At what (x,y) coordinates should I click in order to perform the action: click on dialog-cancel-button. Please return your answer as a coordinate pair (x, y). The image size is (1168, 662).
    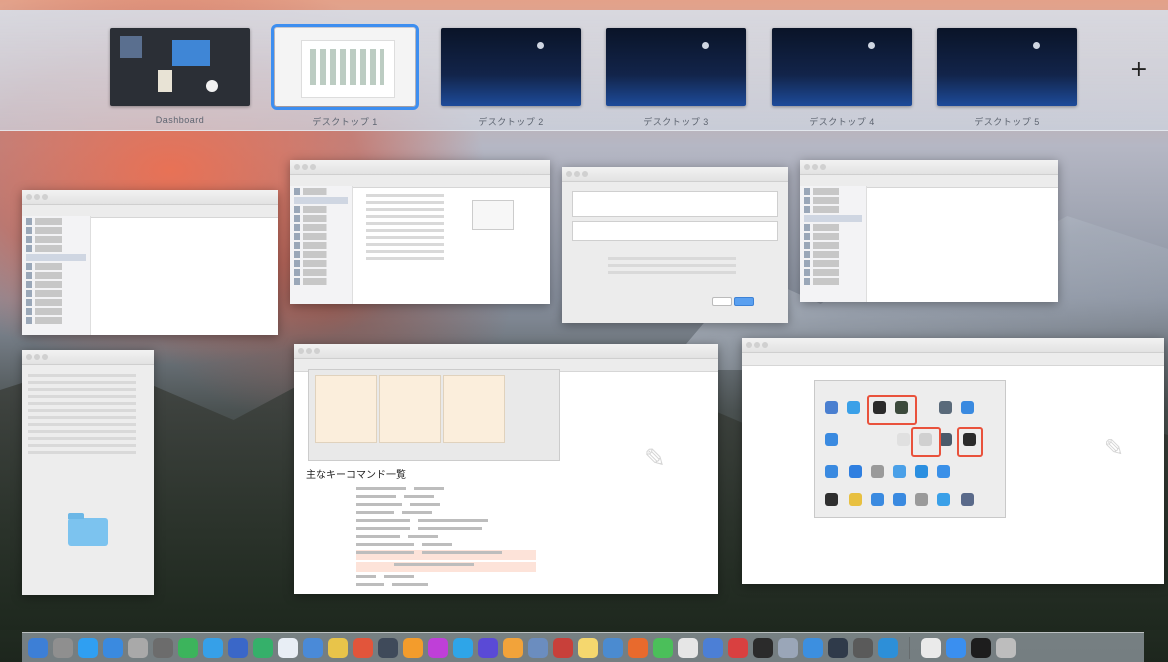
    Looking at the image, I should click on (722, 301).